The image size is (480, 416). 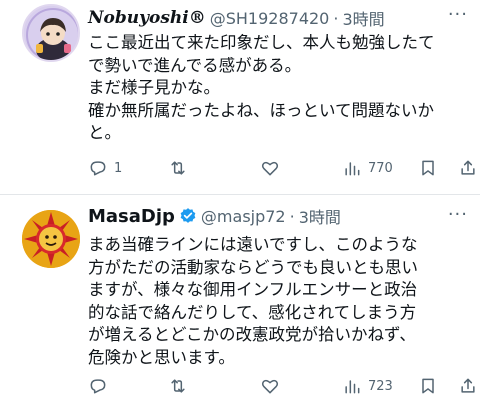 I want to click on views-button: 723, so click(x=367, y=386).